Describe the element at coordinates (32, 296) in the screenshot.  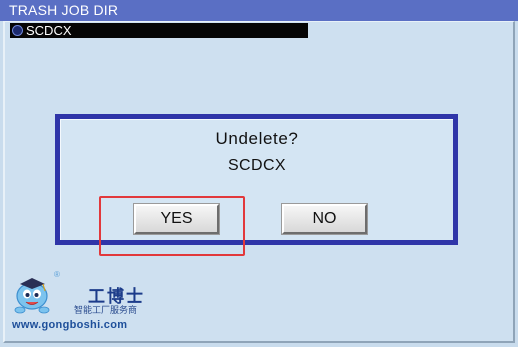
I see `mascot-icon` at that location.